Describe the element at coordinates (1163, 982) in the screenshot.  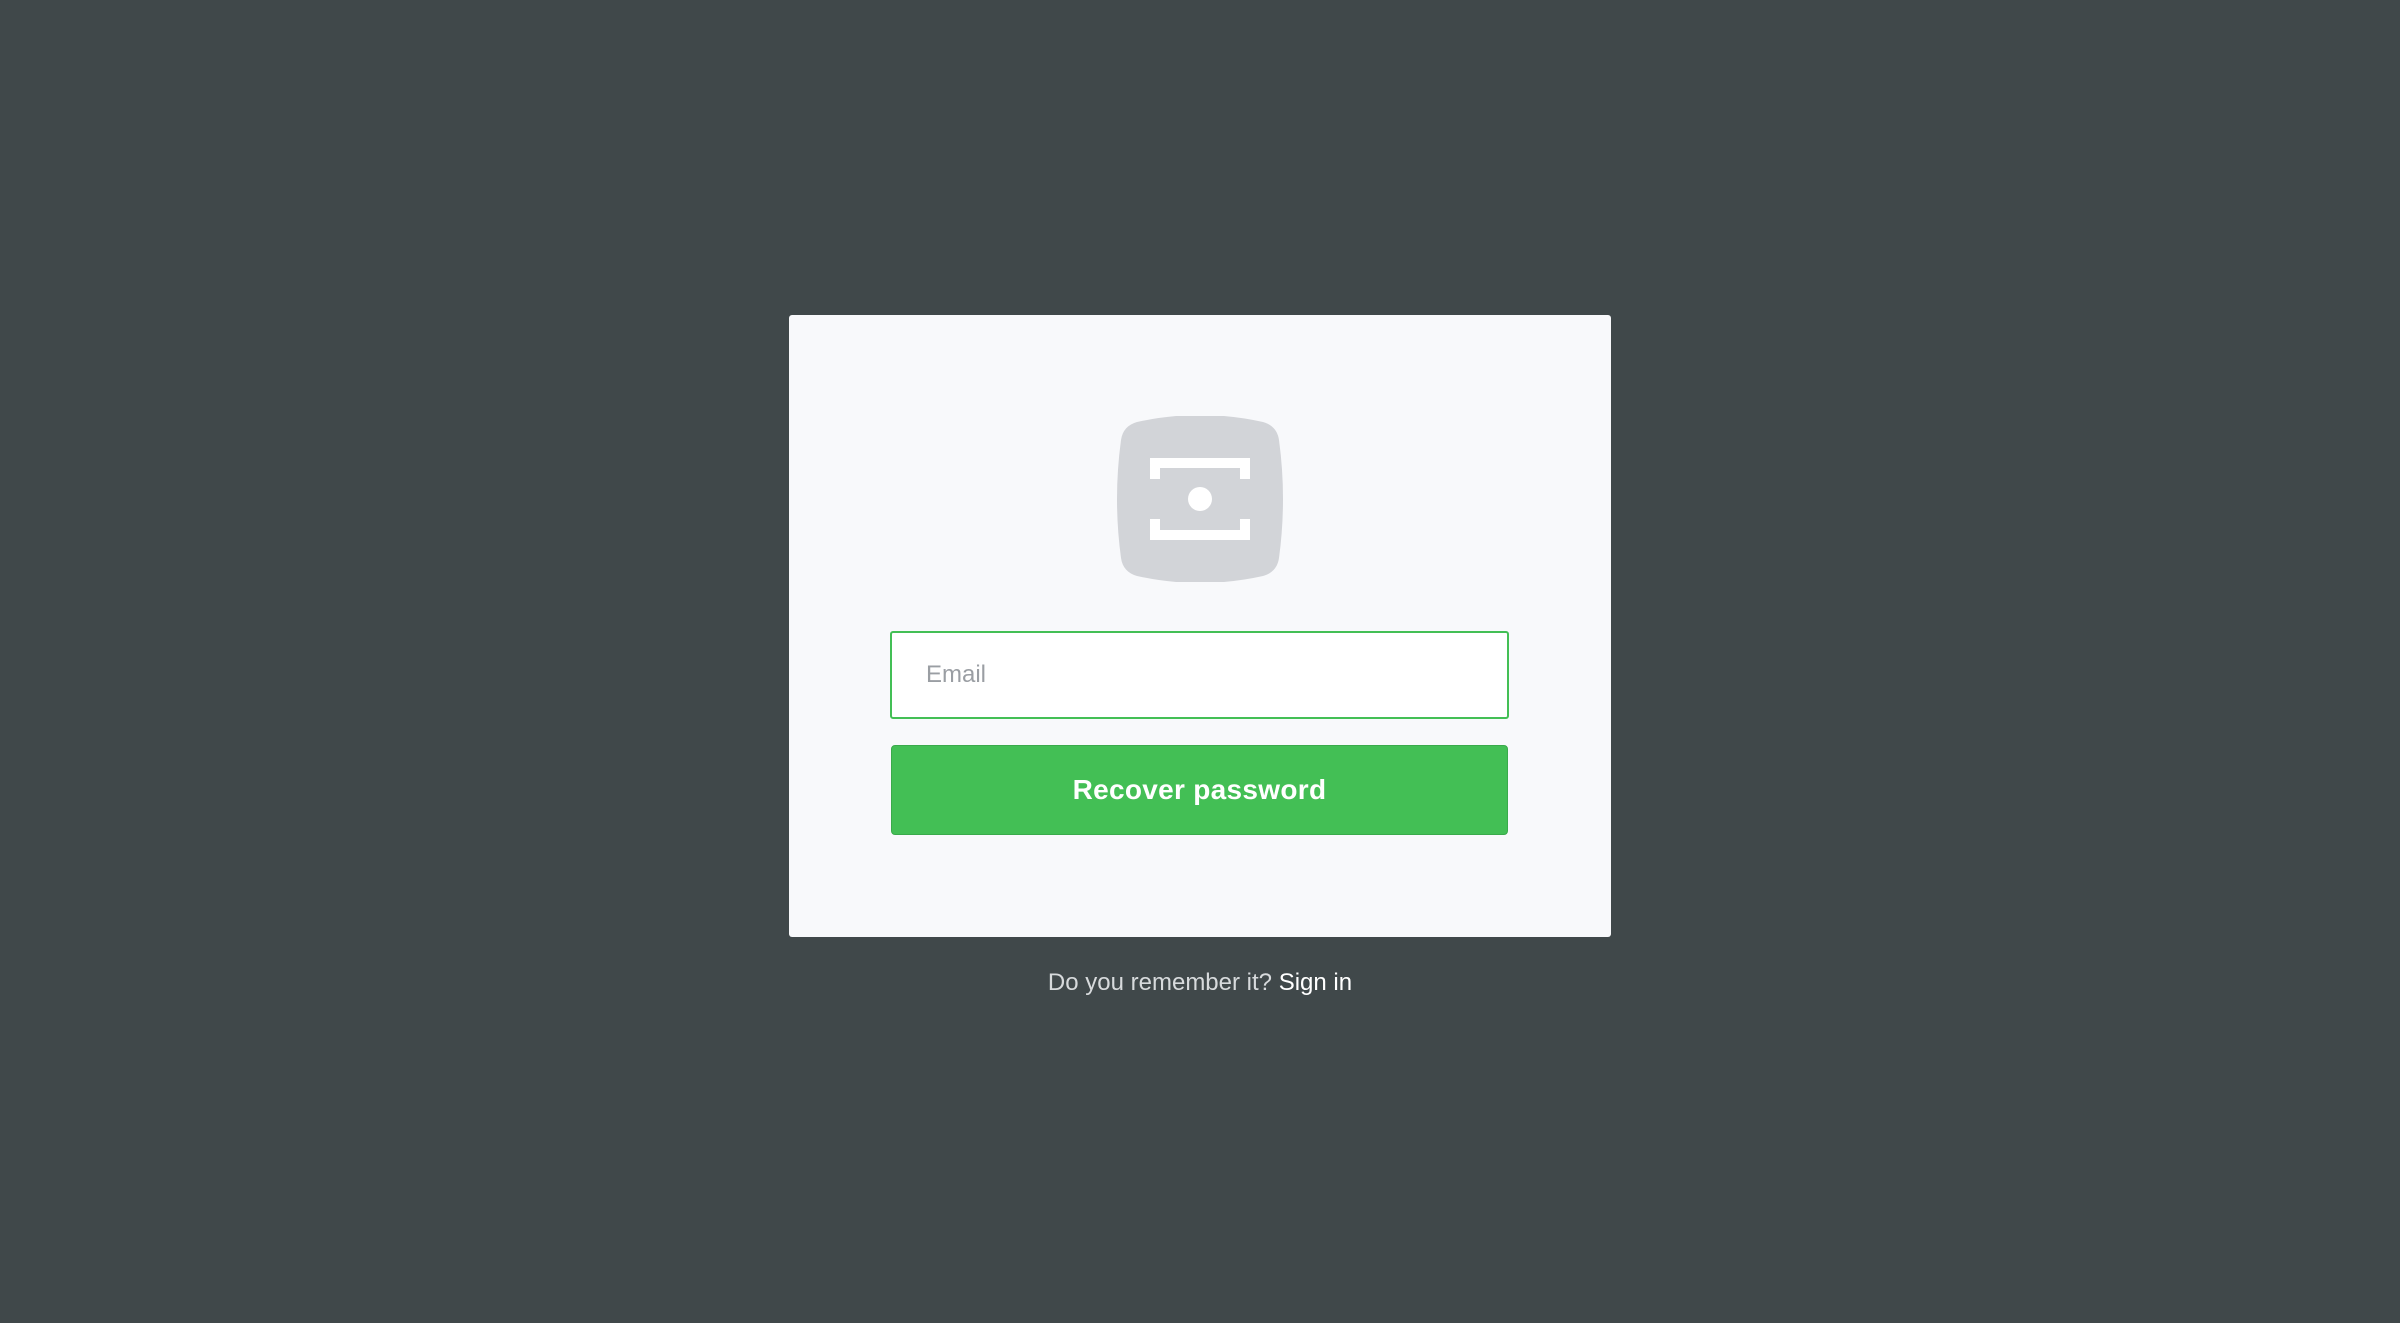
I see `footer-prompt-text: Do you remember it?` at that location.